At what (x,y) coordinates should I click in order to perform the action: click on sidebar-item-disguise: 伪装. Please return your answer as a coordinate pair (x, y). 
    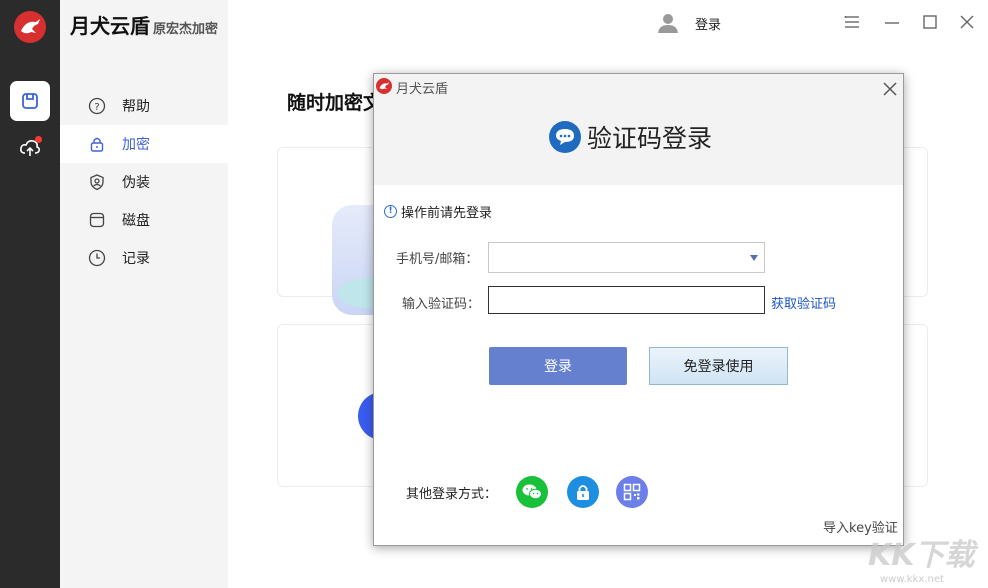
    Looking at the image, I should click on (144, 182).